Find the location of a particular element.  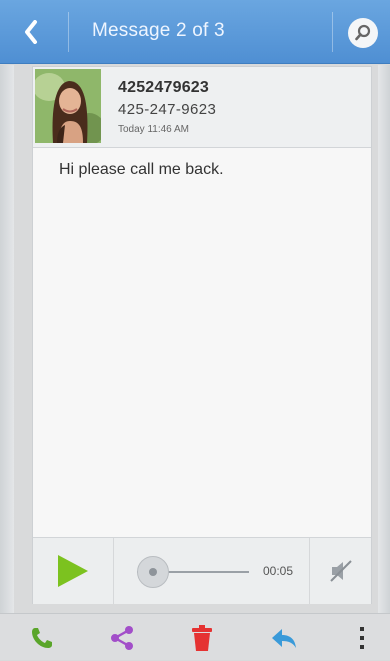

back-button is located at coordinates (31, 32).